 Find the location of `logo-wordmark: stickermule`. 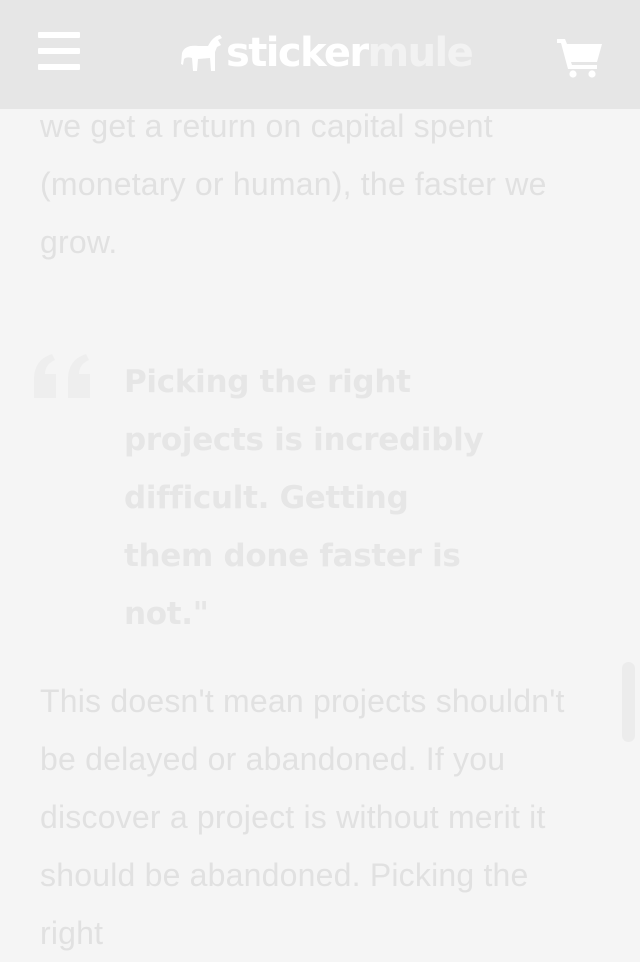

logo-wordmark: stickermule is located at coordinates (350, 53).